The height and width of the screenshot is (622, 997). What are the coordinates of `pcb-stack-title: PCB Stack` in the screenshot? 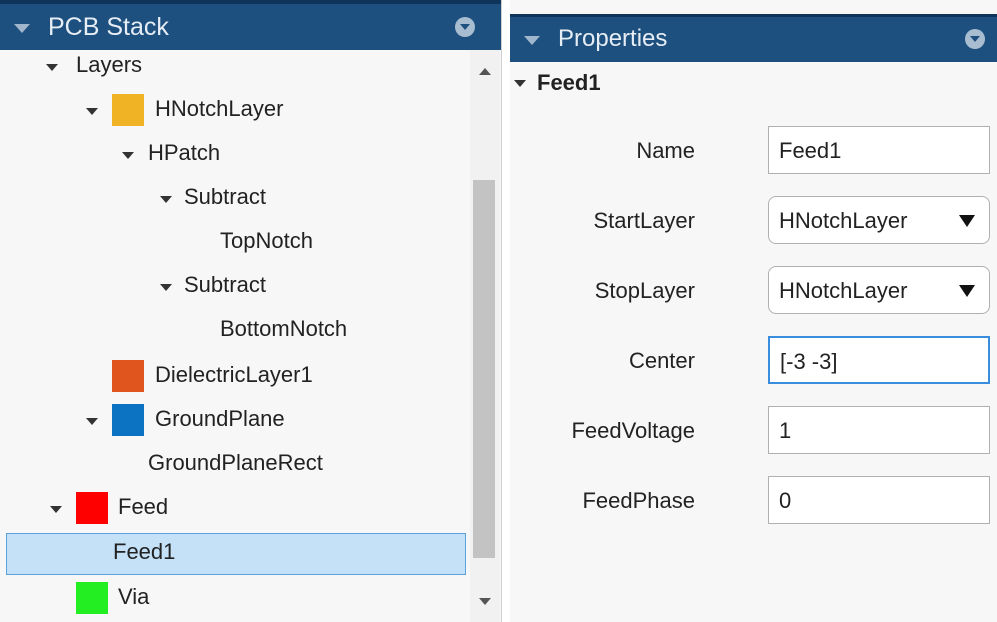 It's located at (108, 27).